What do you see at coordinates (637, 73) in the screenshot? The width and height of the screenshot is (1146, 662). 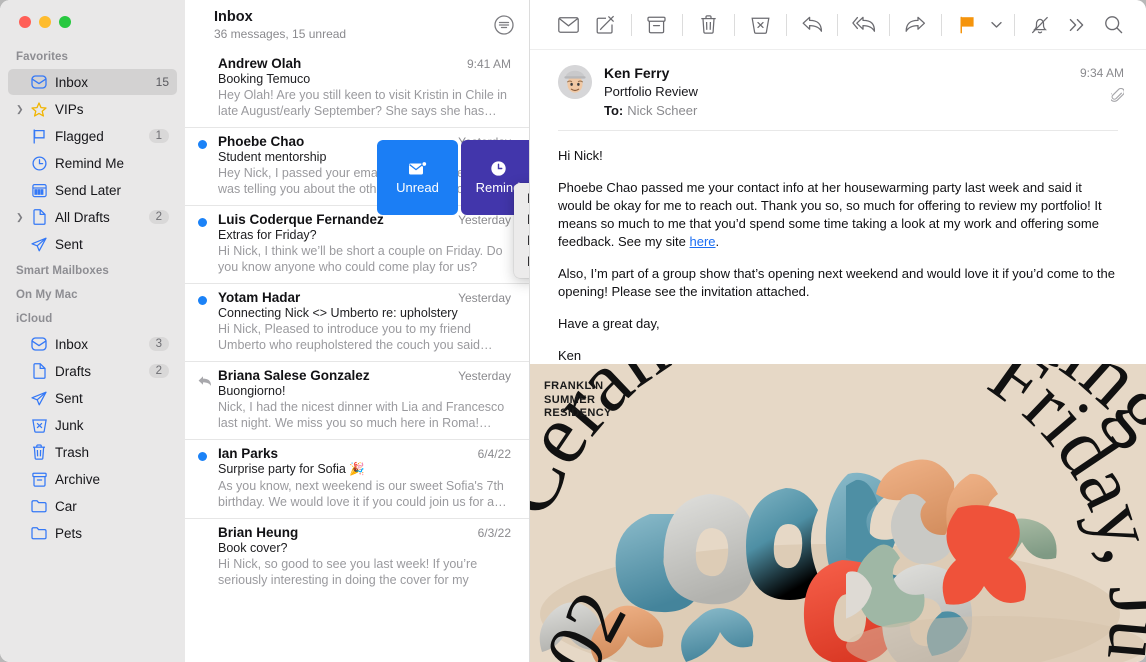 I see `message-sender-name: Ken Ferry` at bounding box center [637, 73].